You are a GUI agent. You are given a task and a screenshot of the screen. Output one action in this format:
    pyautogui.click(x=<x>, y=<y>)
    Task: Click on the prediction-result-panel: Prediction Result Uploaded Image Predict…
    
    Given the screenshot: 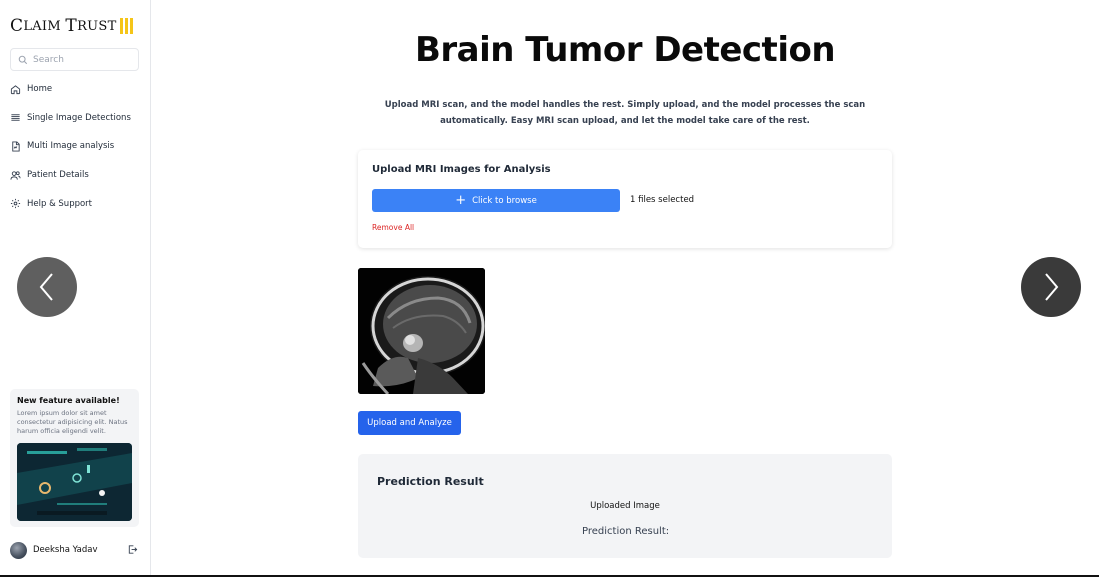 What is the action you would take?
    pyautogui.click(x=625, y=506)
    